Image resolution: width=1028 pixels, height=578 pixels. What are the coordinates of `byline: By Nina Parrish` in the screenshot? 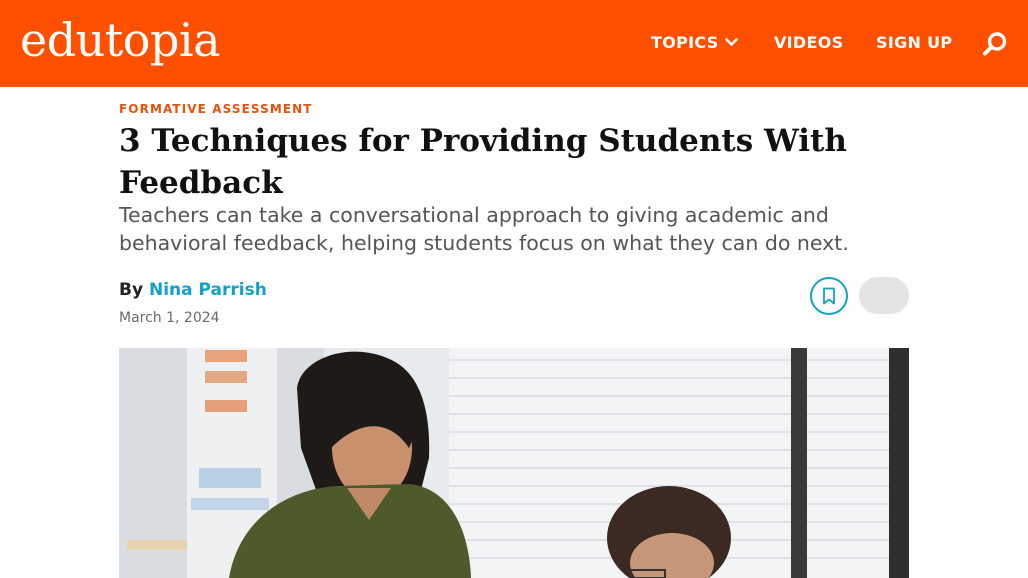 It's located at (193, 290).